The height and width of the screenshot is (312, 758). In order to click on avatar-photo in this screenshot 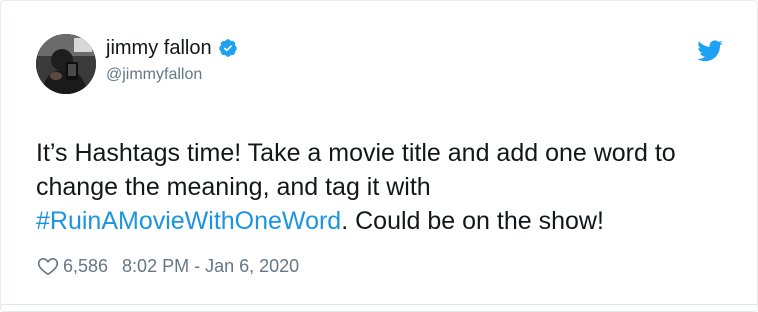, I will do `click(66, 64)`.